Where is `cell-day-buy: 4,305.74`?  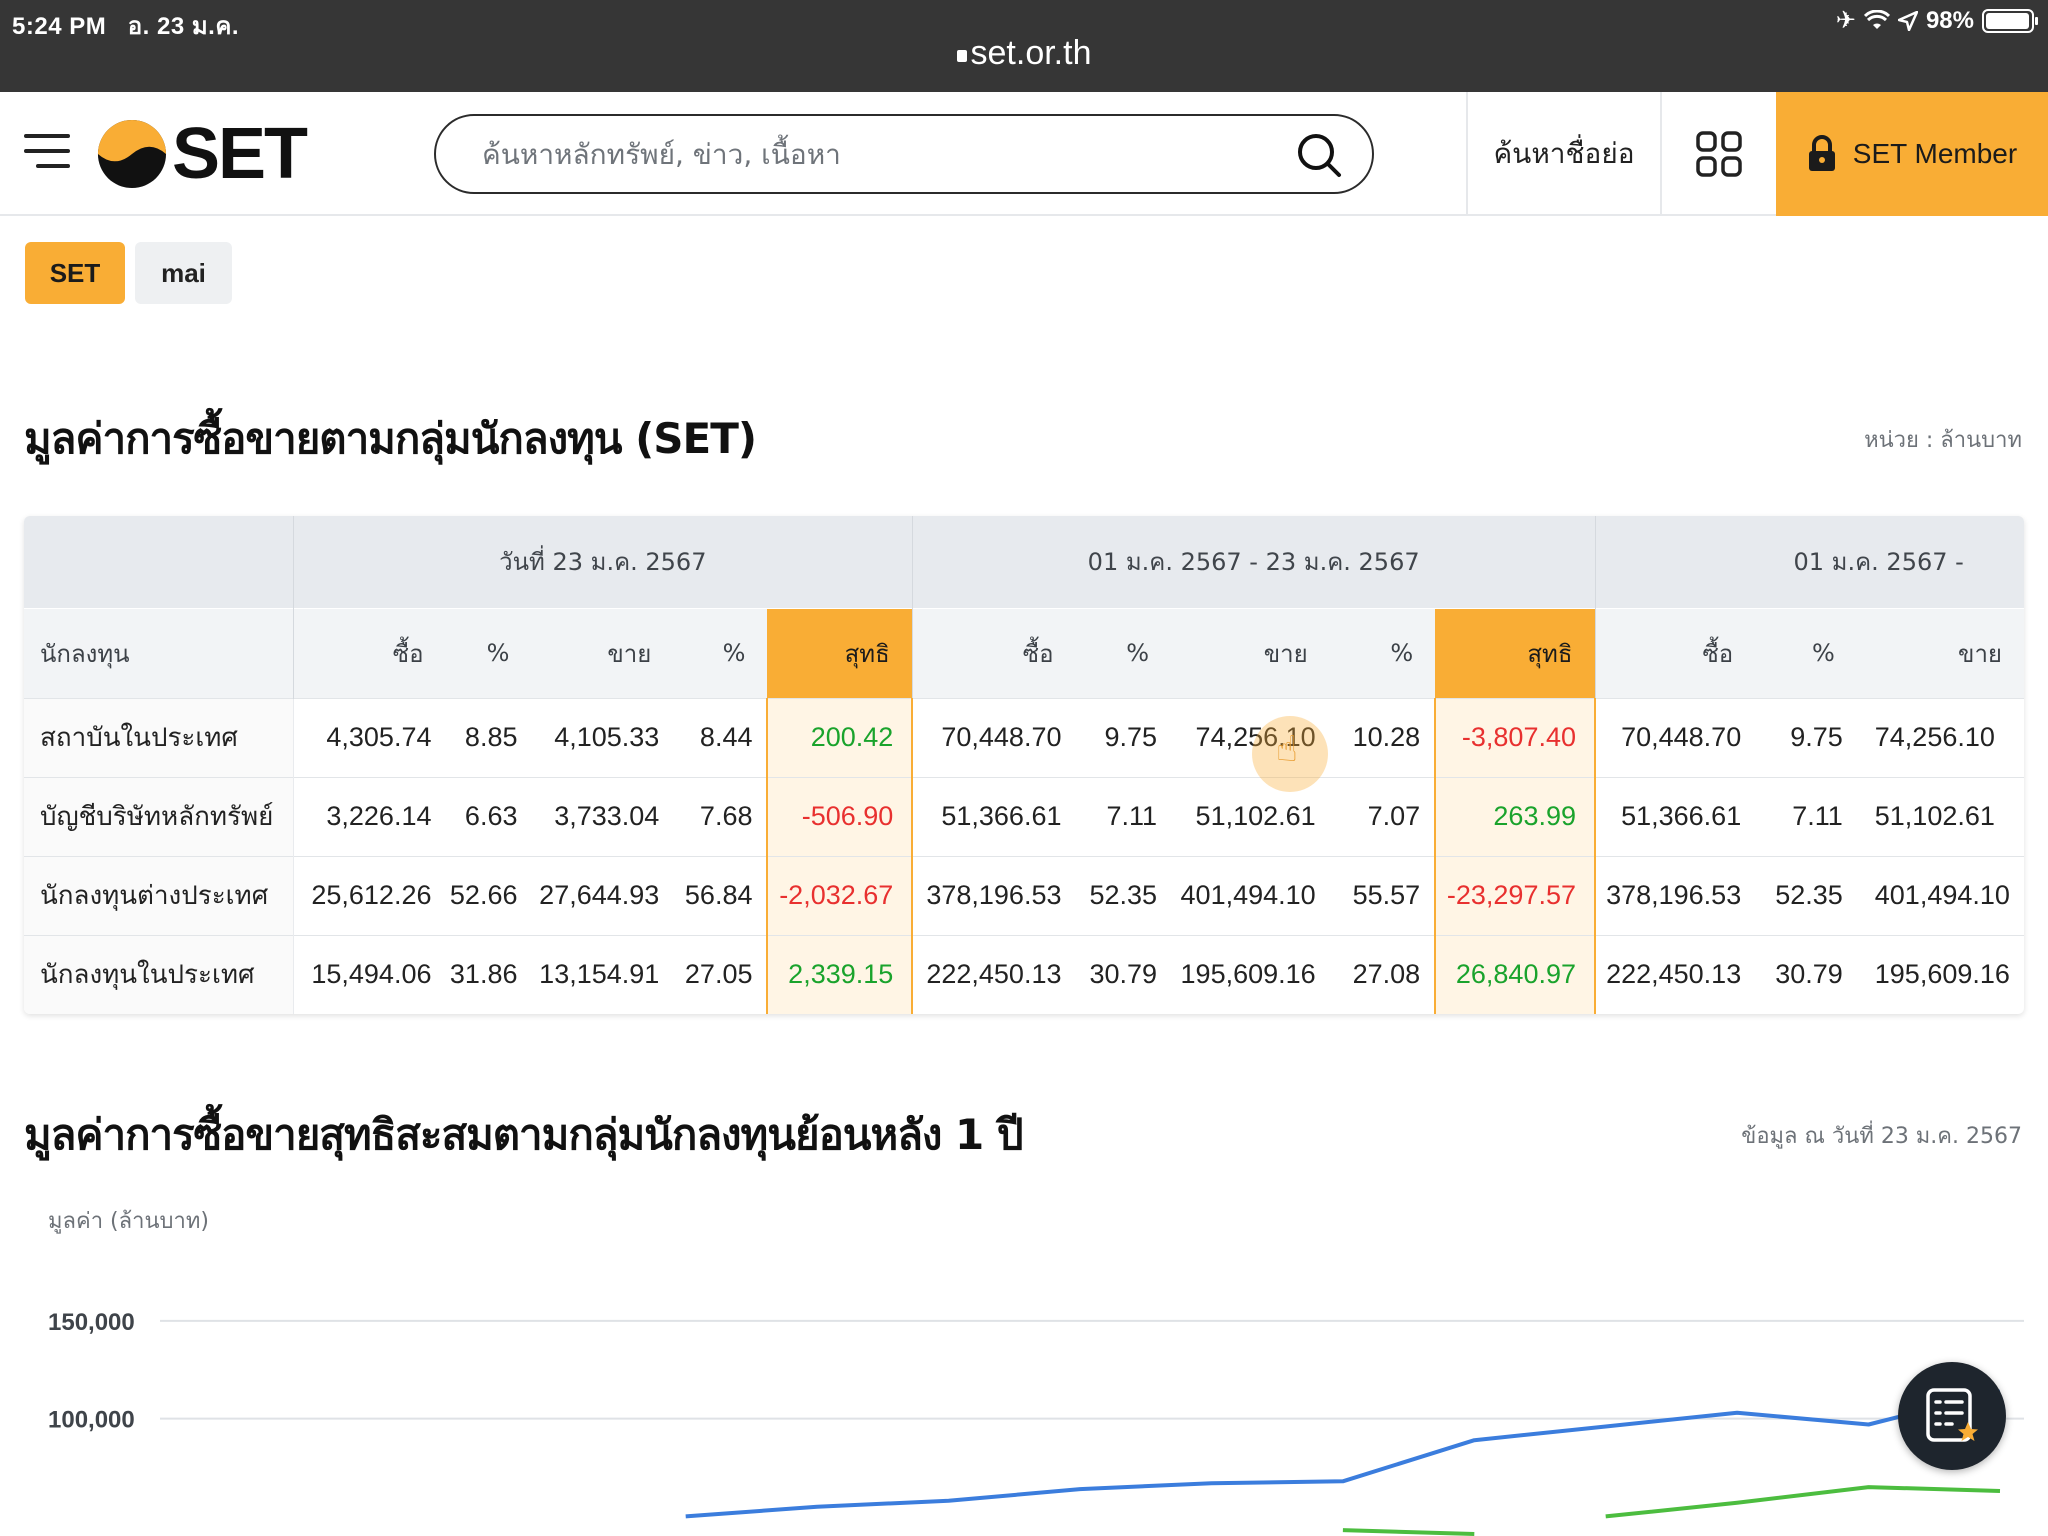 cell-day-buy: 4,305.74 is located at coordinates (369, 737).